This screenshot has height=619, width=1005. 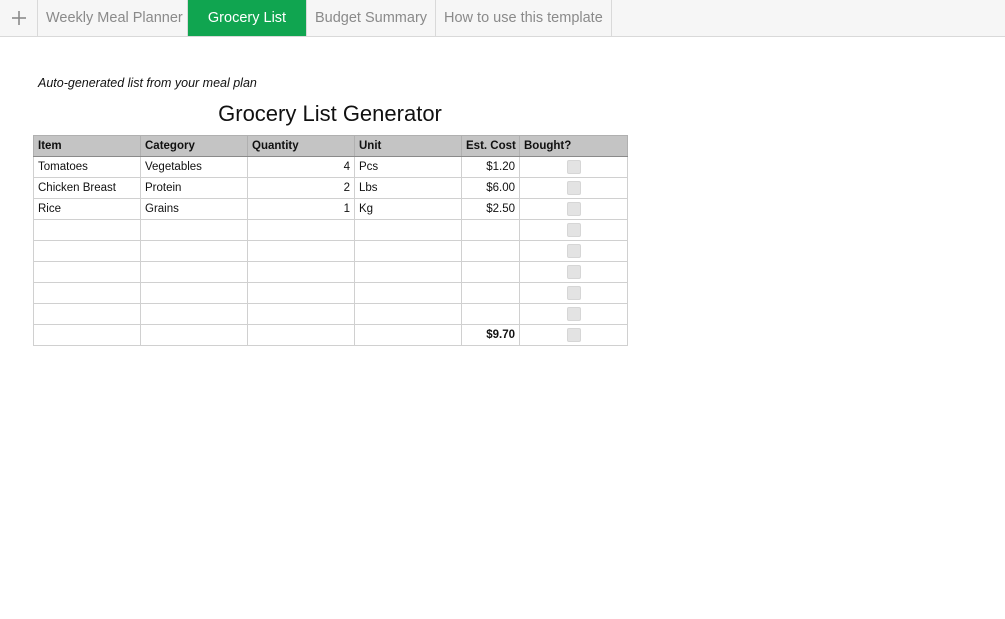 What do you see at coordinates (247, 18) in the screenshot?
I see `tab-grocery-list: Grocery List` at bounding box center [247, 18].